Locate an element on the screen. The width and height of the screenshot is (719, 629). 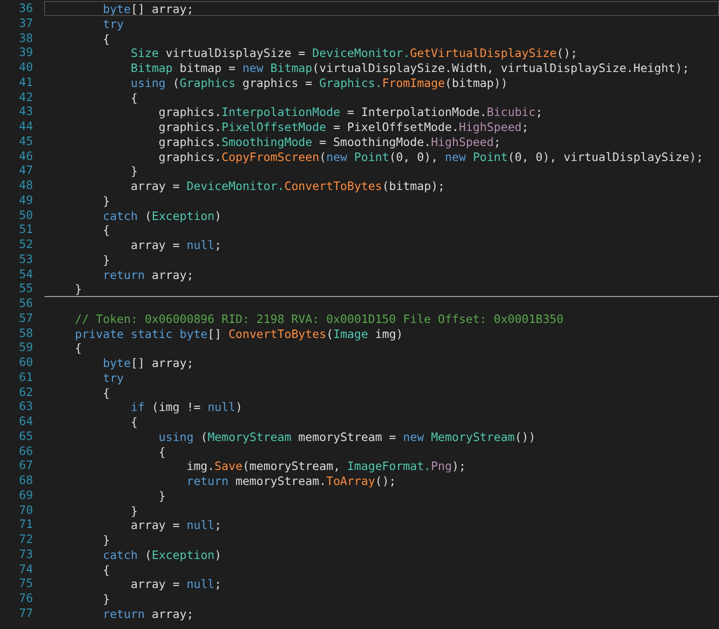
line-number: 39 is located at coordinates (25, 52).